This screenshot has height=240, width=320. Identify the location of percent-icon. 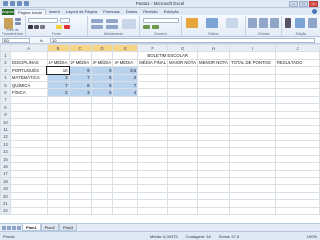
(155, 27).